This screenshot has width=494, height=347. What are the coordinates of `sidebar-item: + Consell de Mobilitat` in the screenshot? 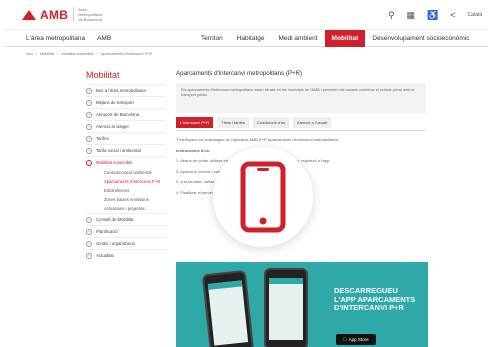 It's located at (126, 219).